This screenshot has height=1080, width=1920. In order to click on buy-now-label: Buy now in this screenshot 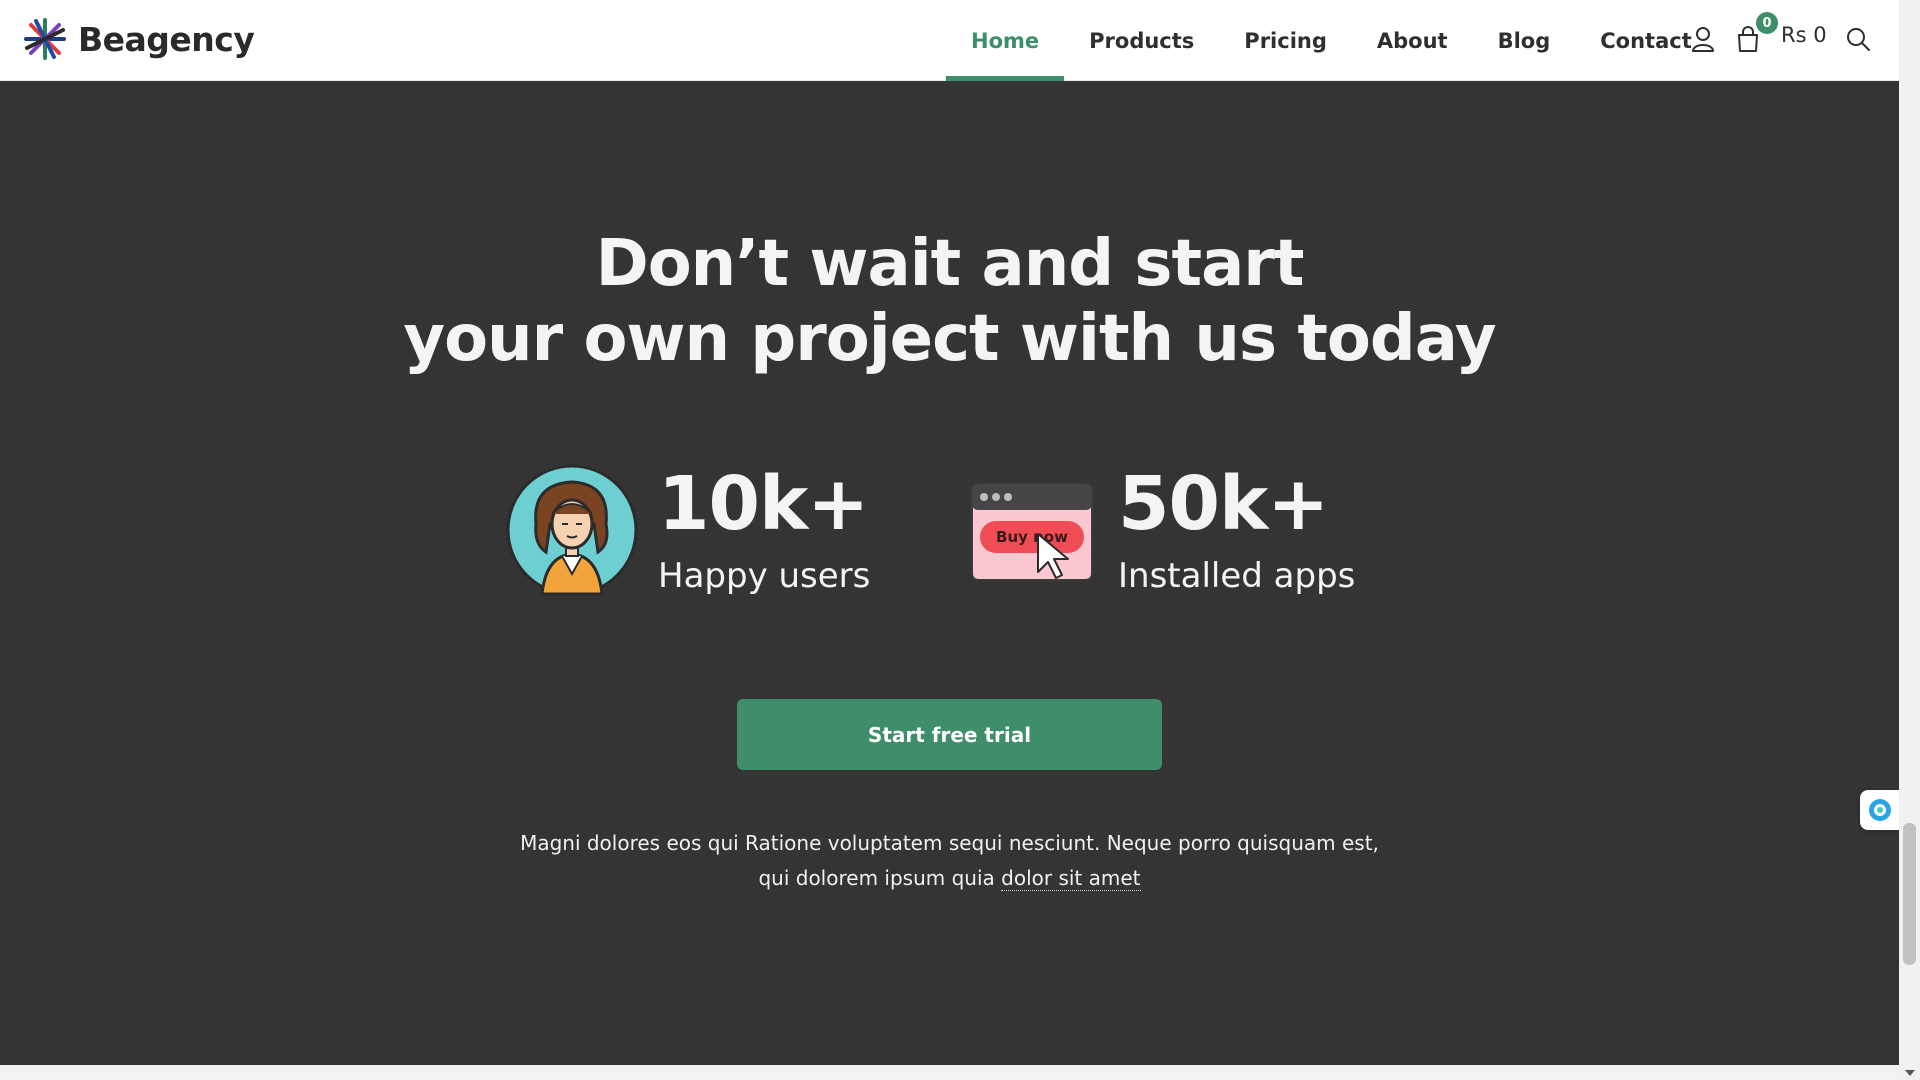, I will do `click(1032, 537)`.